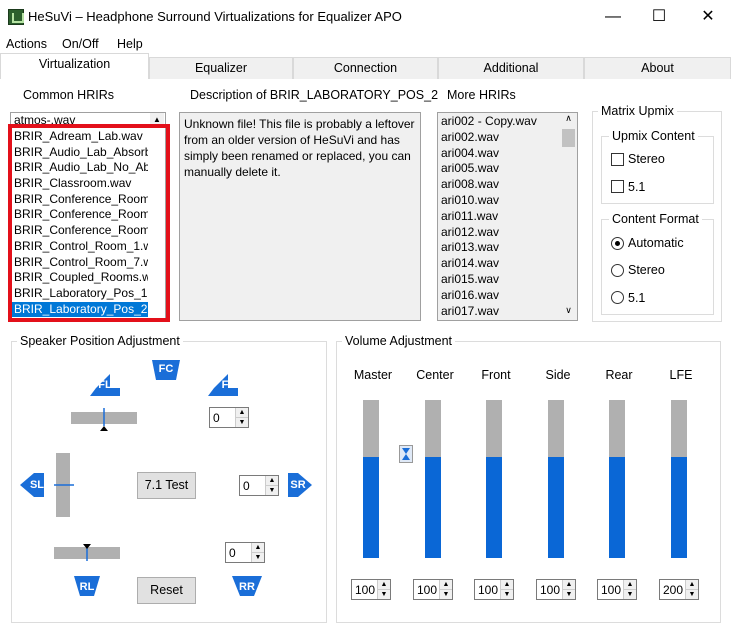 This screenshot has height=628, width=731. Describe the element at coordinates (507, 280) in the screenshot. I see `list-item: ari015.wav` at that location.